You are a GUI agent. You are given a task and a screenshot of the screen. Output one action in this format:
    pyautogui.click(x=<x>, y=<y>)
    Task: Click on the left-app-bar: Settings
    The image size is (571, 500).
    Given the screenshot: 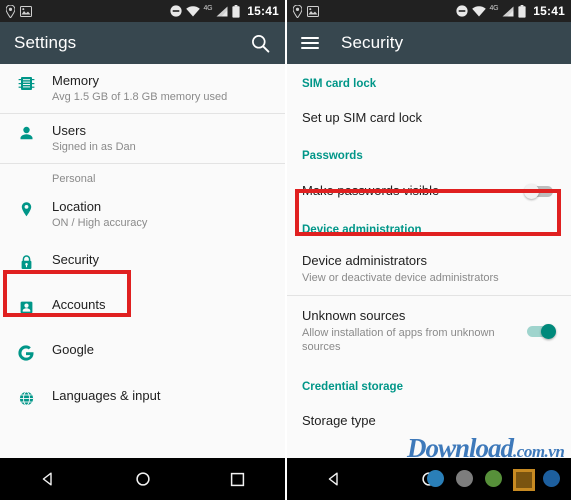 What is the action you would take?
    pyautogui.click(x=142, y=43)
    